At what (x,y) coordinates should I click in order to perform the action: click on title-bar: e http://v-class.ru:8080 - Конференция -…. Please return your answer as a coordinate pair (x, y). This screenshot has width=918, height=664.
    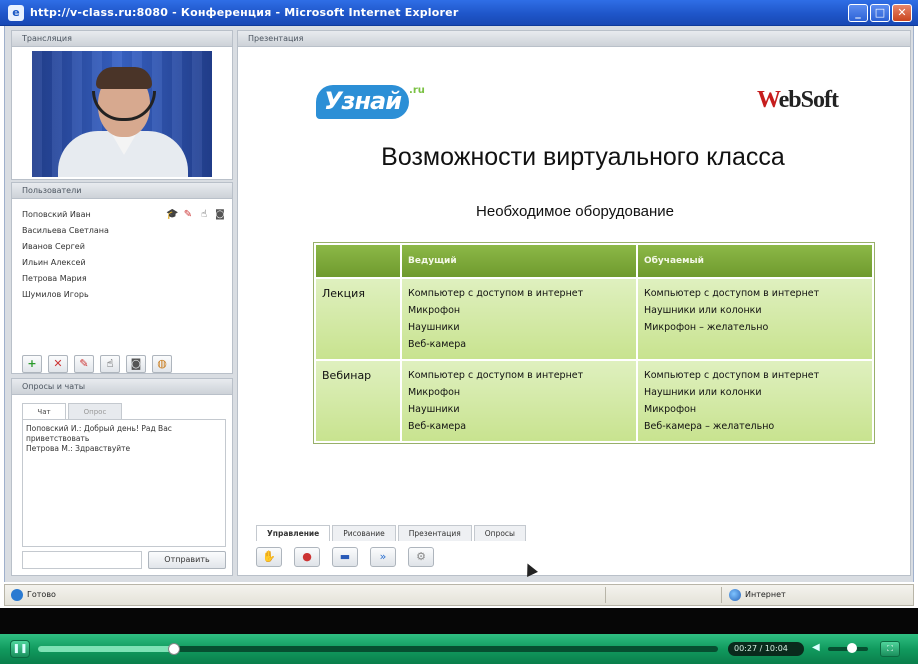
    Looking at the image, I should click on (459, 13).